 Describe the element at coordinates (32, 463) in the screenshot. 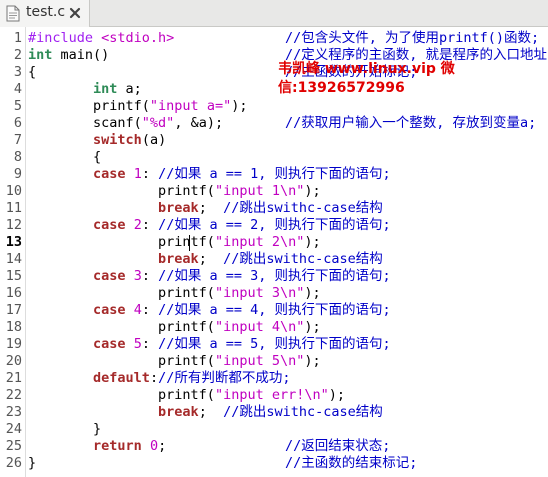

I see `code-token: }` at that location.